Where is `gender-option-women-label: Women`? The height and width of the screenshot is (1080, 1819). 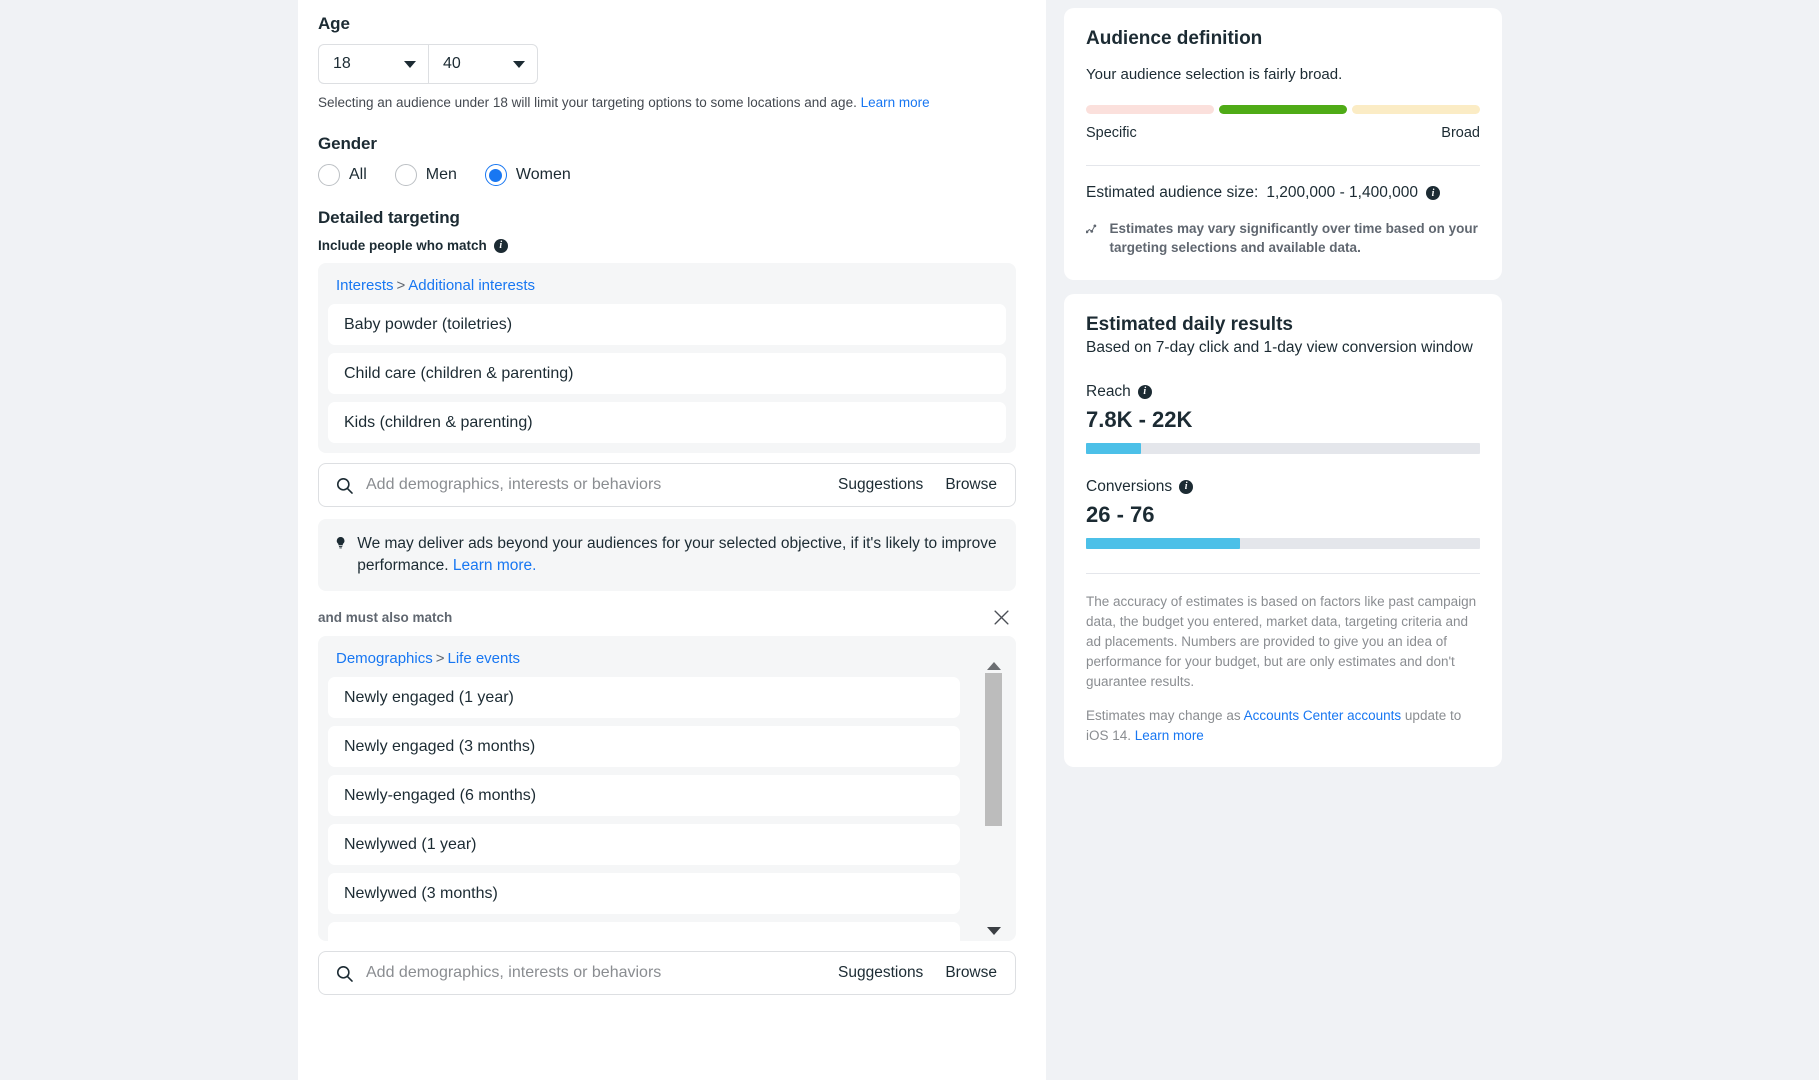 gender-option-women-label: Women is located at coordinates (543, 175).